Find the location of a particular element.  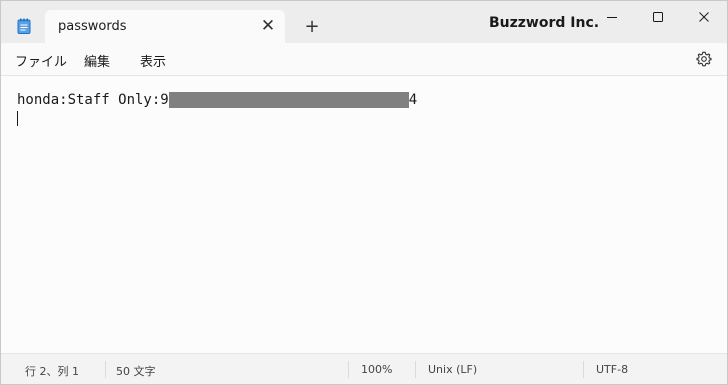

menu-view: 表示 is located at coordinates (153, 60).